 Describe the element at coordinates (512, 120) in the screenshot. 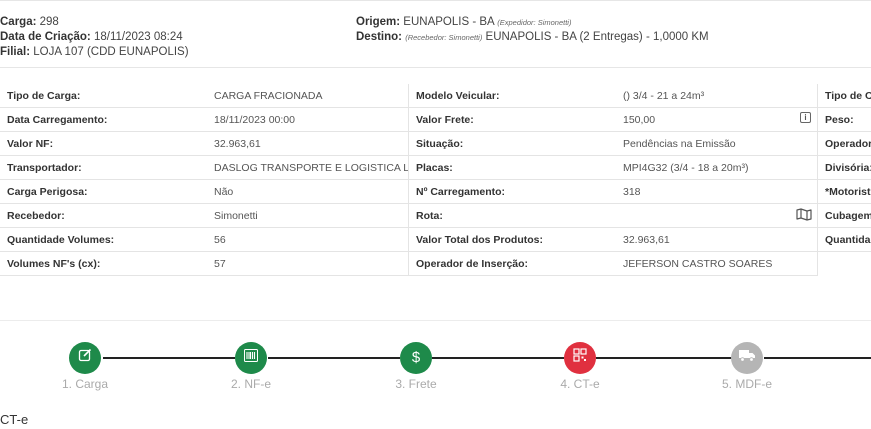

I see `valor-frete-label: Valor Frete:` at that location.